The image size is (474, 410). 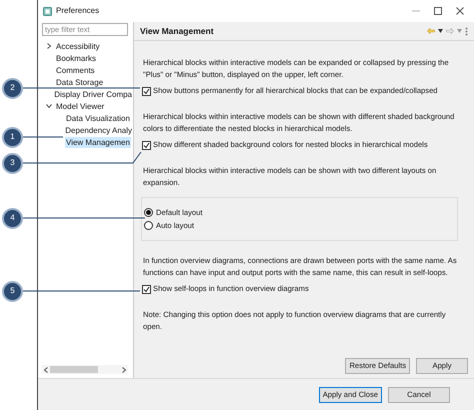 What do you see at coordinates (43, 137) in the screenshot?
I see `leader-line` at bounding box center [43, 137].